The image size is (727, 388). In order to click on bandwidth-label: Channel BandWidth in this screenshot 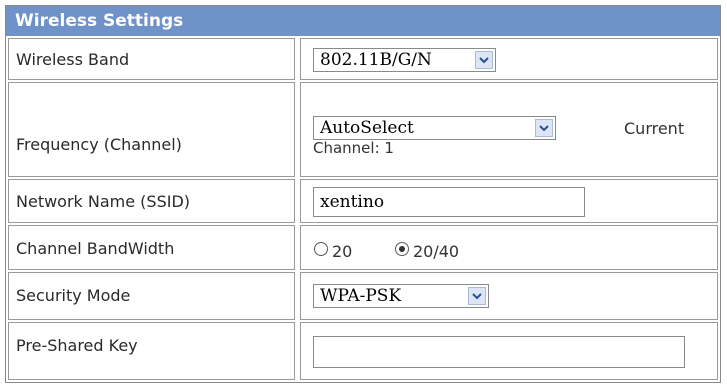, I will do `click(95, 248)`.